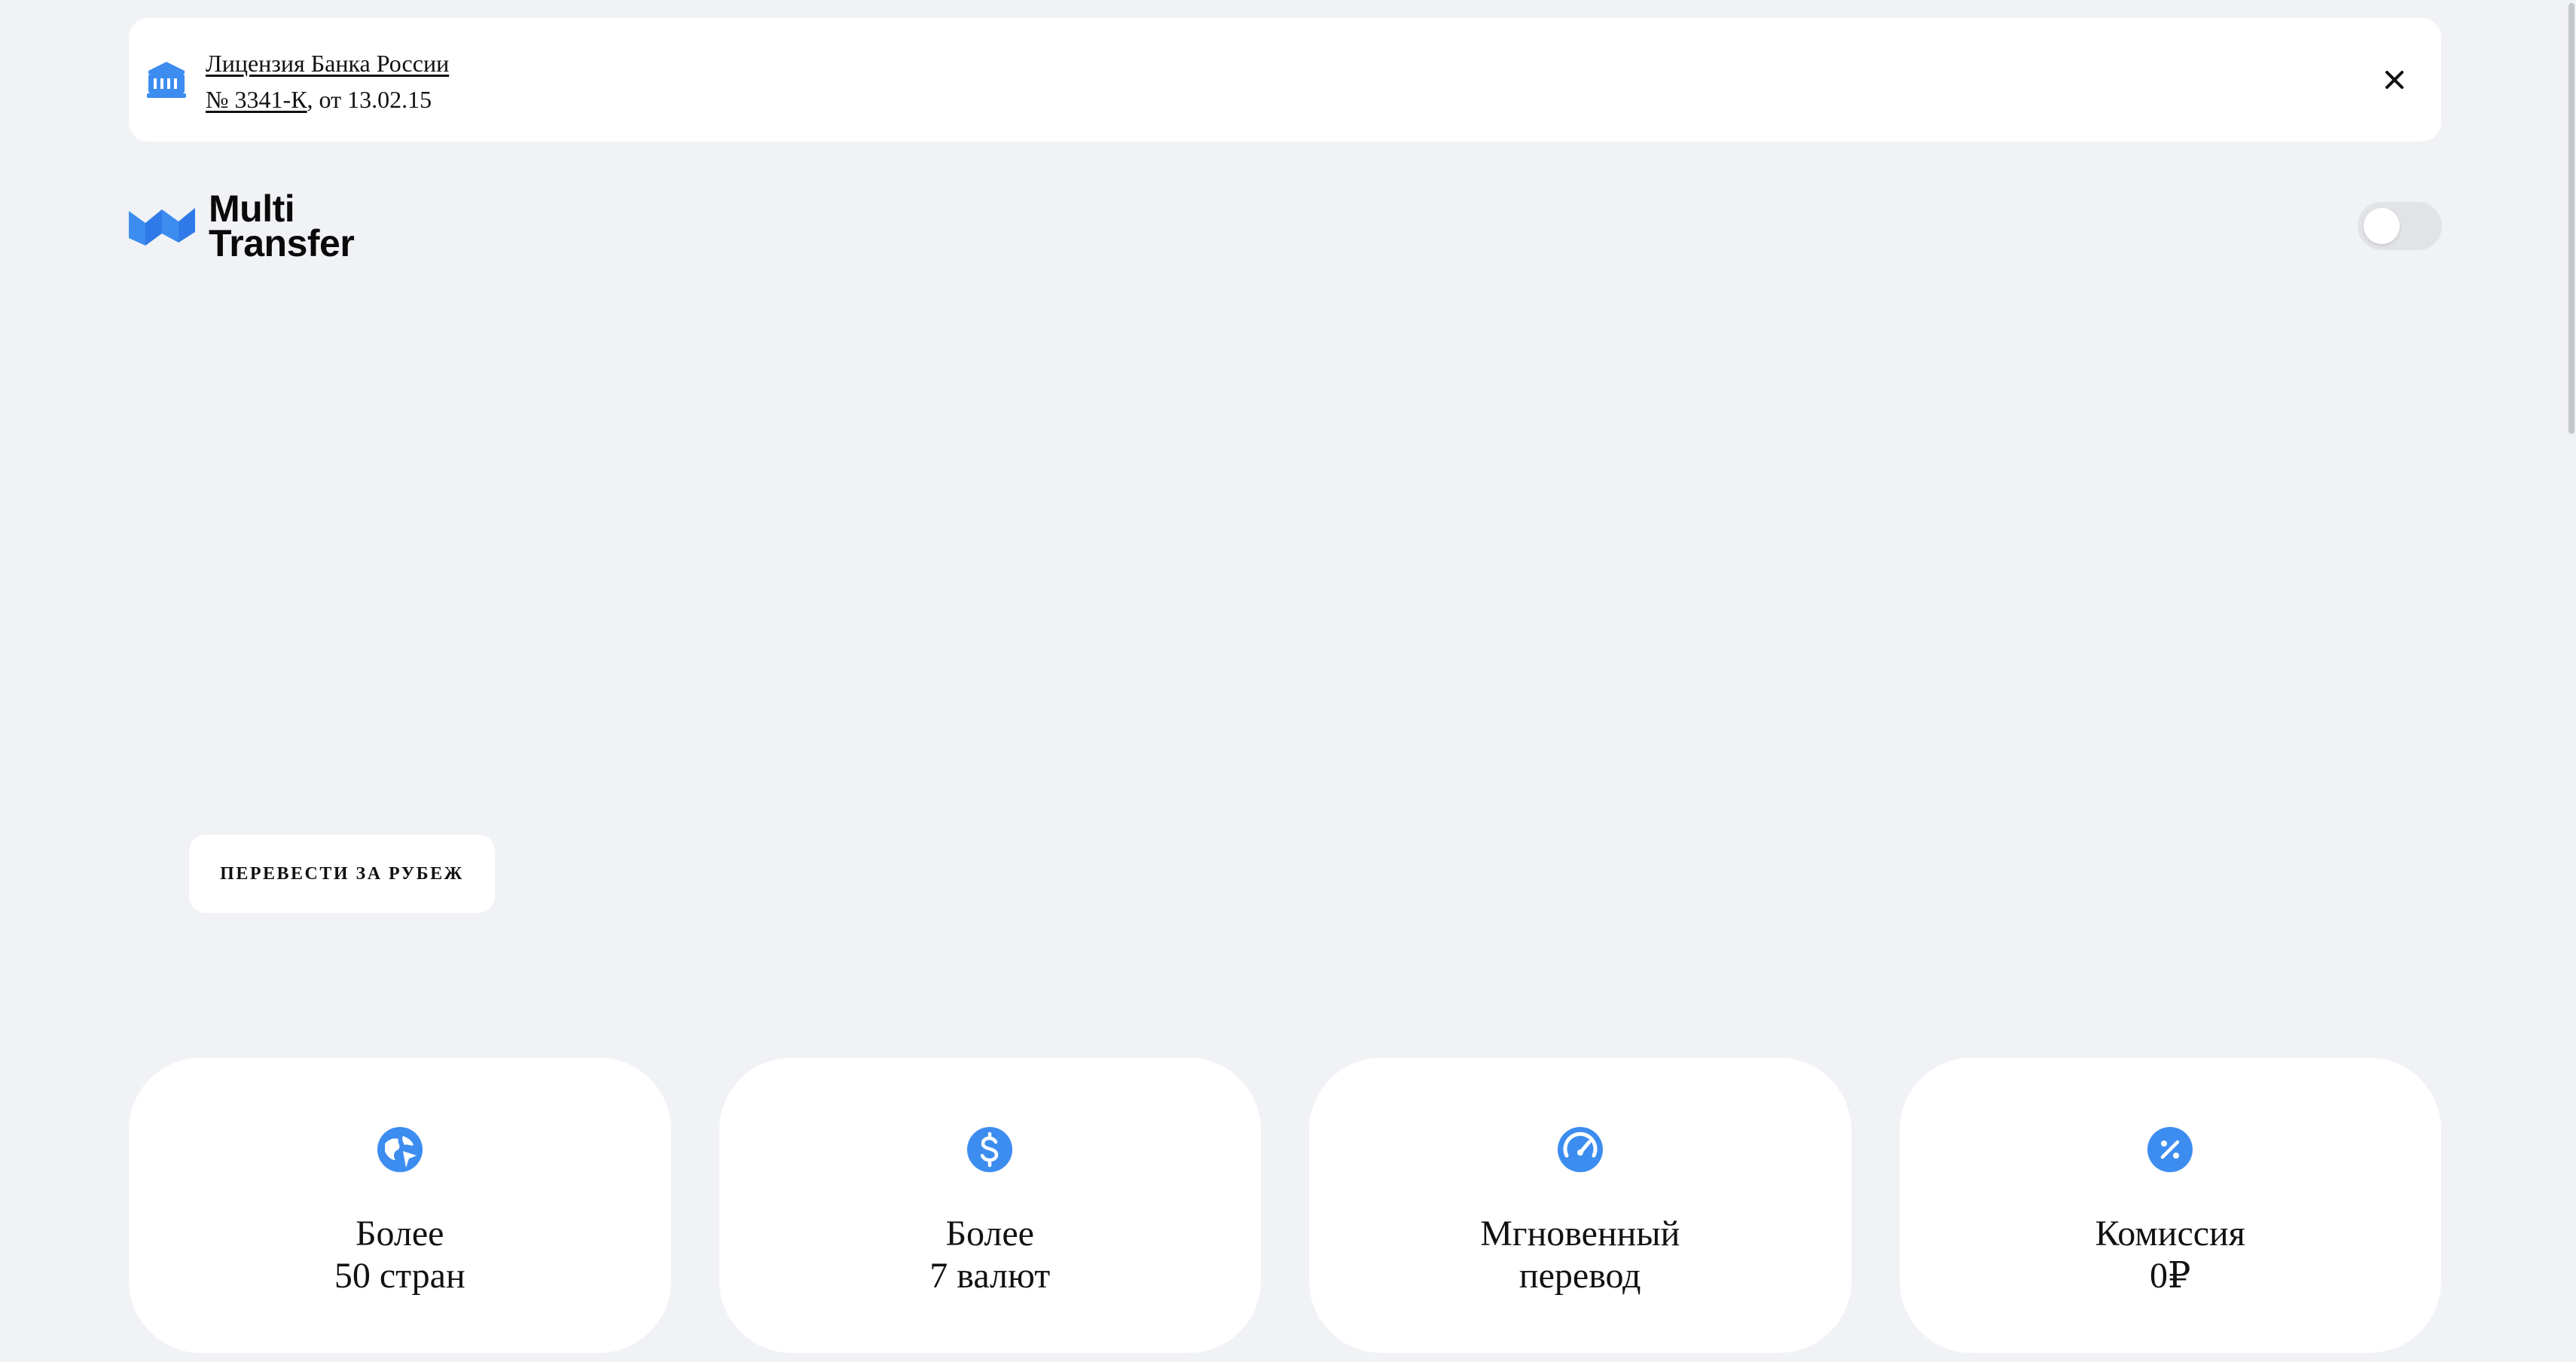  I want to click on toggle-knob, so click(2382, 226).